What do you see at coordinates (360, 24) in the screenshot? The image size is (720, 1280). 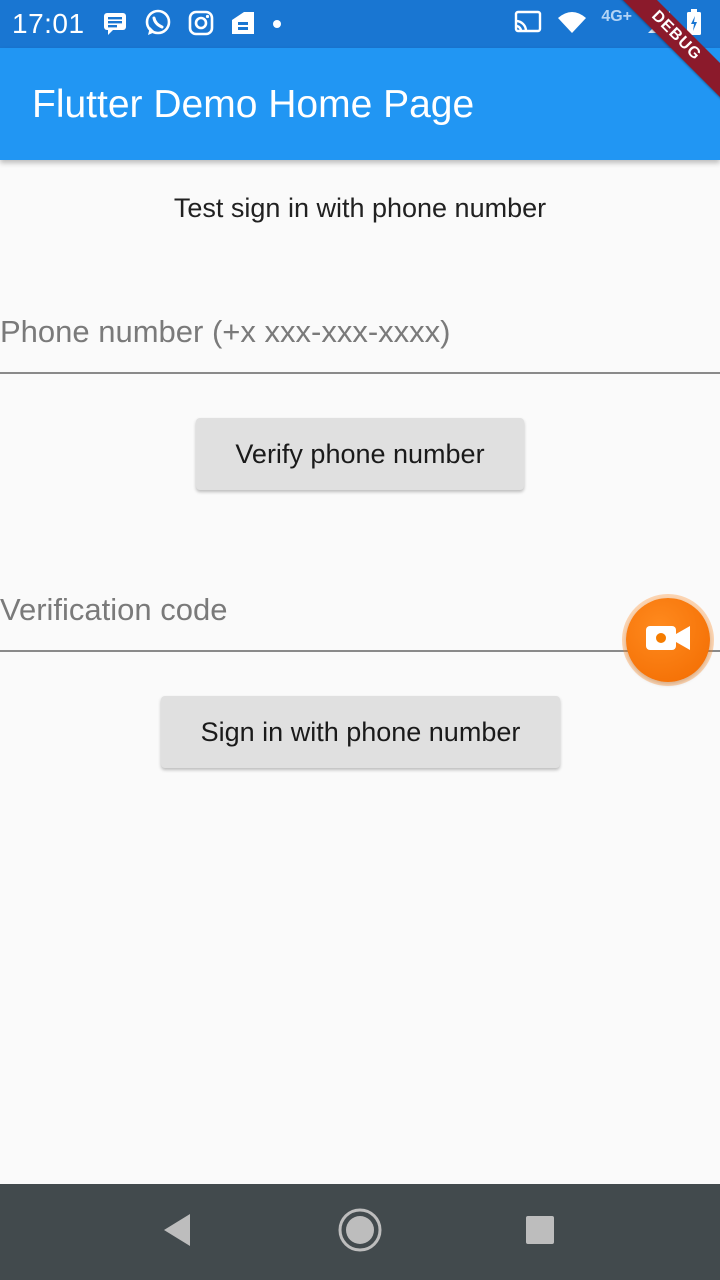 I see `status-bar: 17:01 4G+` at bounding box center [360, 24].